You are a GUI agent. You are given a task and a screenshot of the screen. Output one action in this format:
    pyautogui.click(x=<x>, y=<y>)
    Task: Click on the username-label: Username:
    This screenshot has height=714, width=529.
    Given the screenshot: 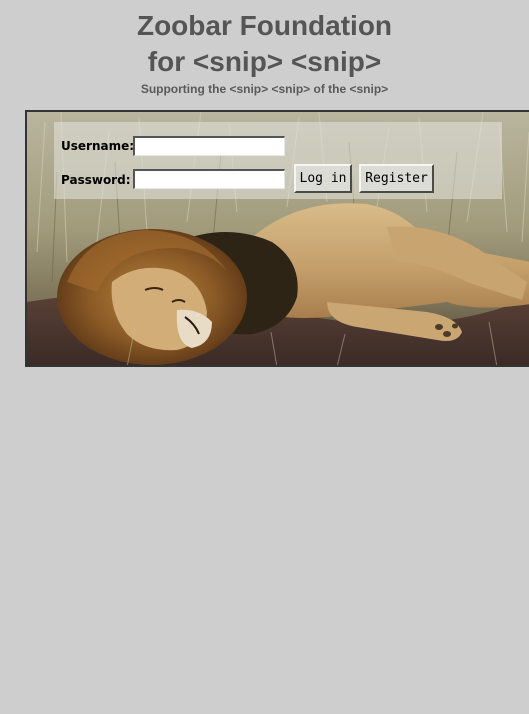 What is the action you would take?
    pyautogui.click(x=98, y=146)
    